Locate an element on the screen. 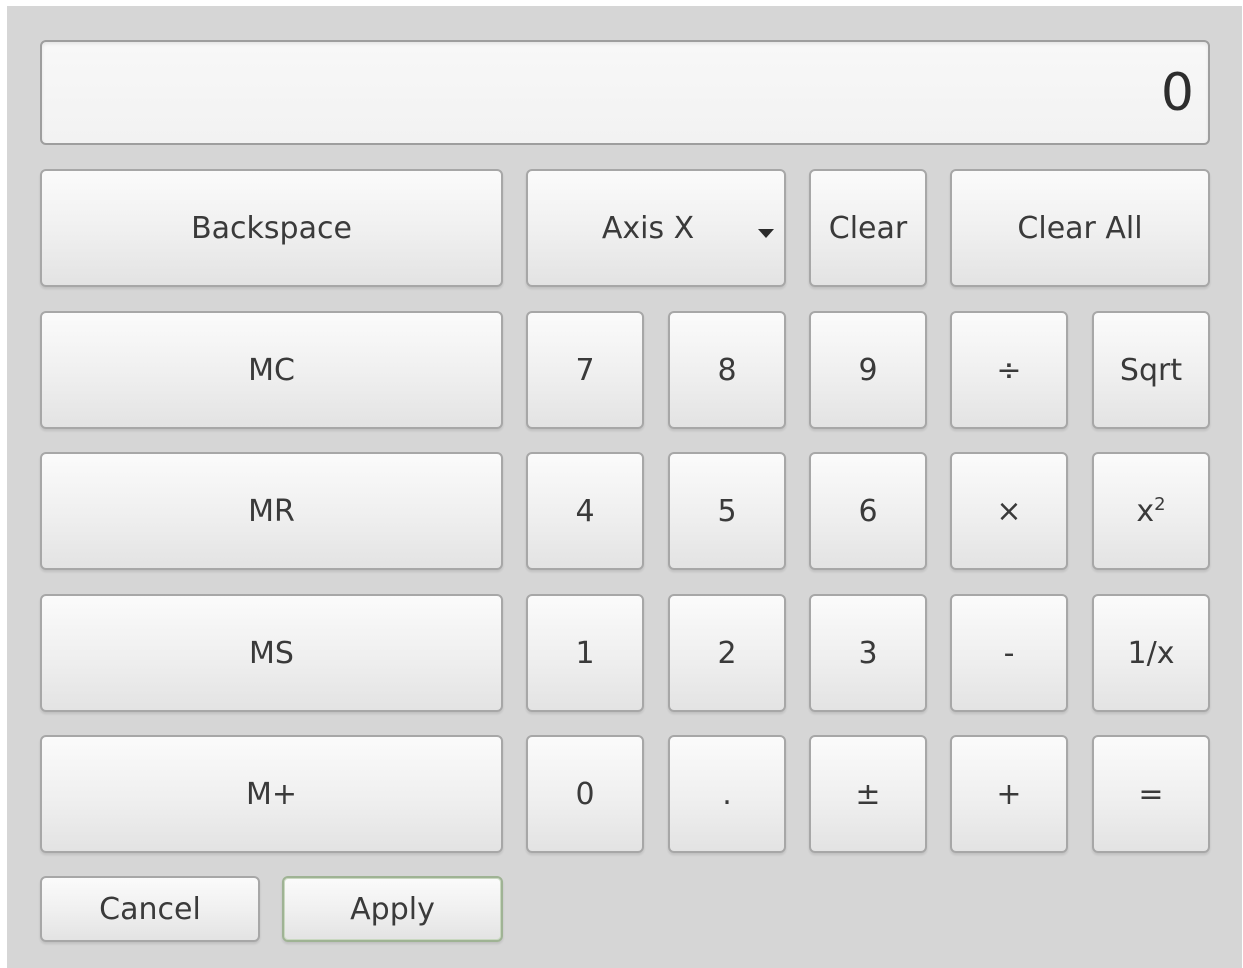  apply-label: Apply is located at coordinates (392, 909).